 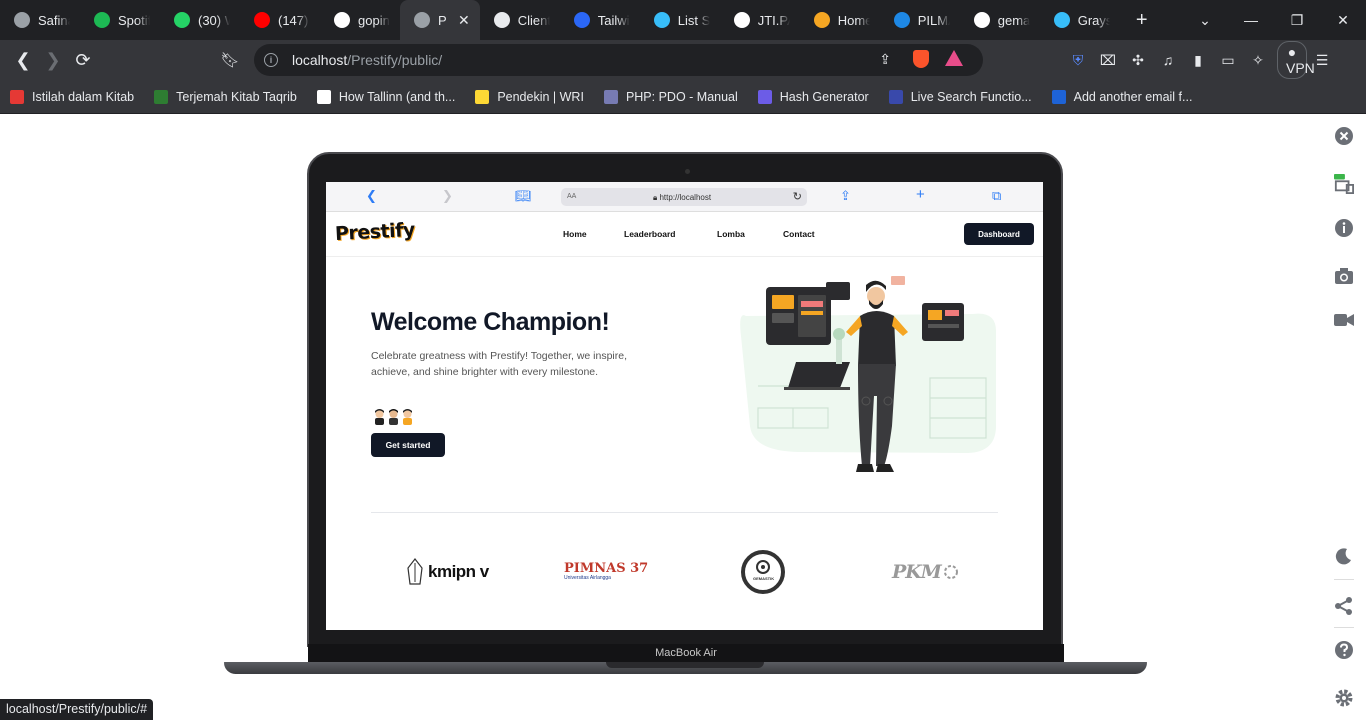 What do you see at coordinates (680, 20) in the screenshot?
I see `browser-tab: List St` at bounding box center [680, 20].